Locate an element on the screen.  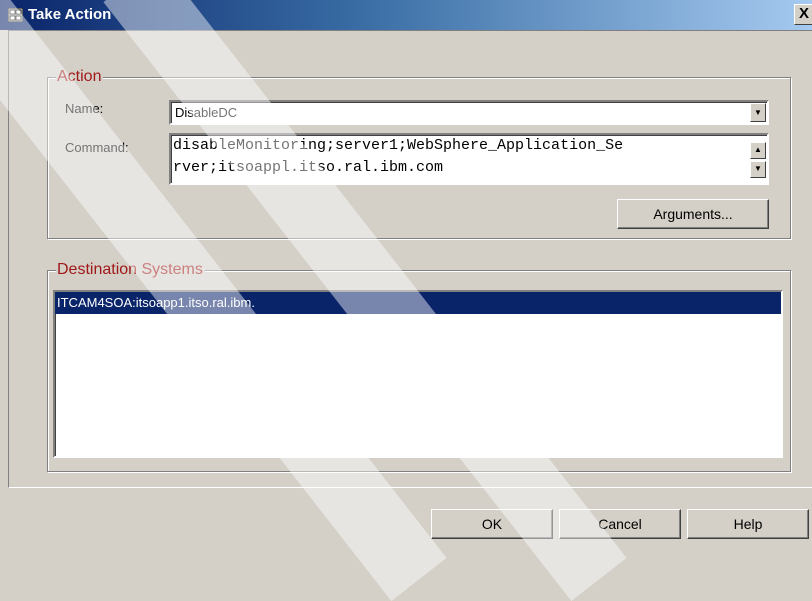
cancel-label: Cancel is located at coordinates (620, 524).